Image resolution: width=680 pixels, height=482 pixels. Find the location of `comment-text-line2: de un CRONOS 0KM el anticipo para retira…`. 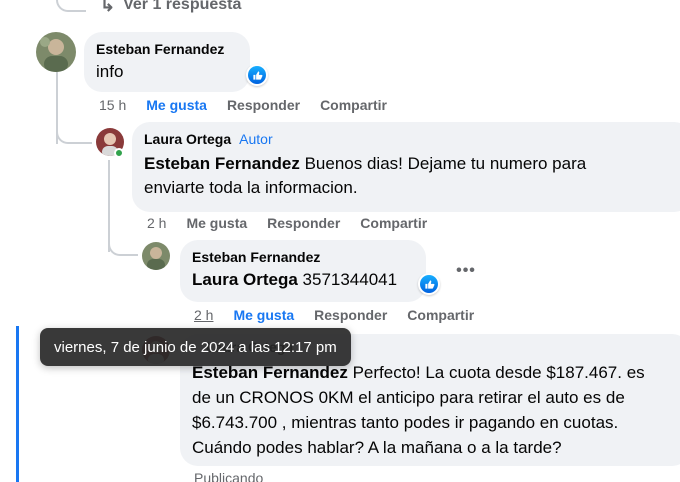

comment-text-line2: de un CRONOS 0KM el anticipo para retira… is located at coordinates (408, 397).